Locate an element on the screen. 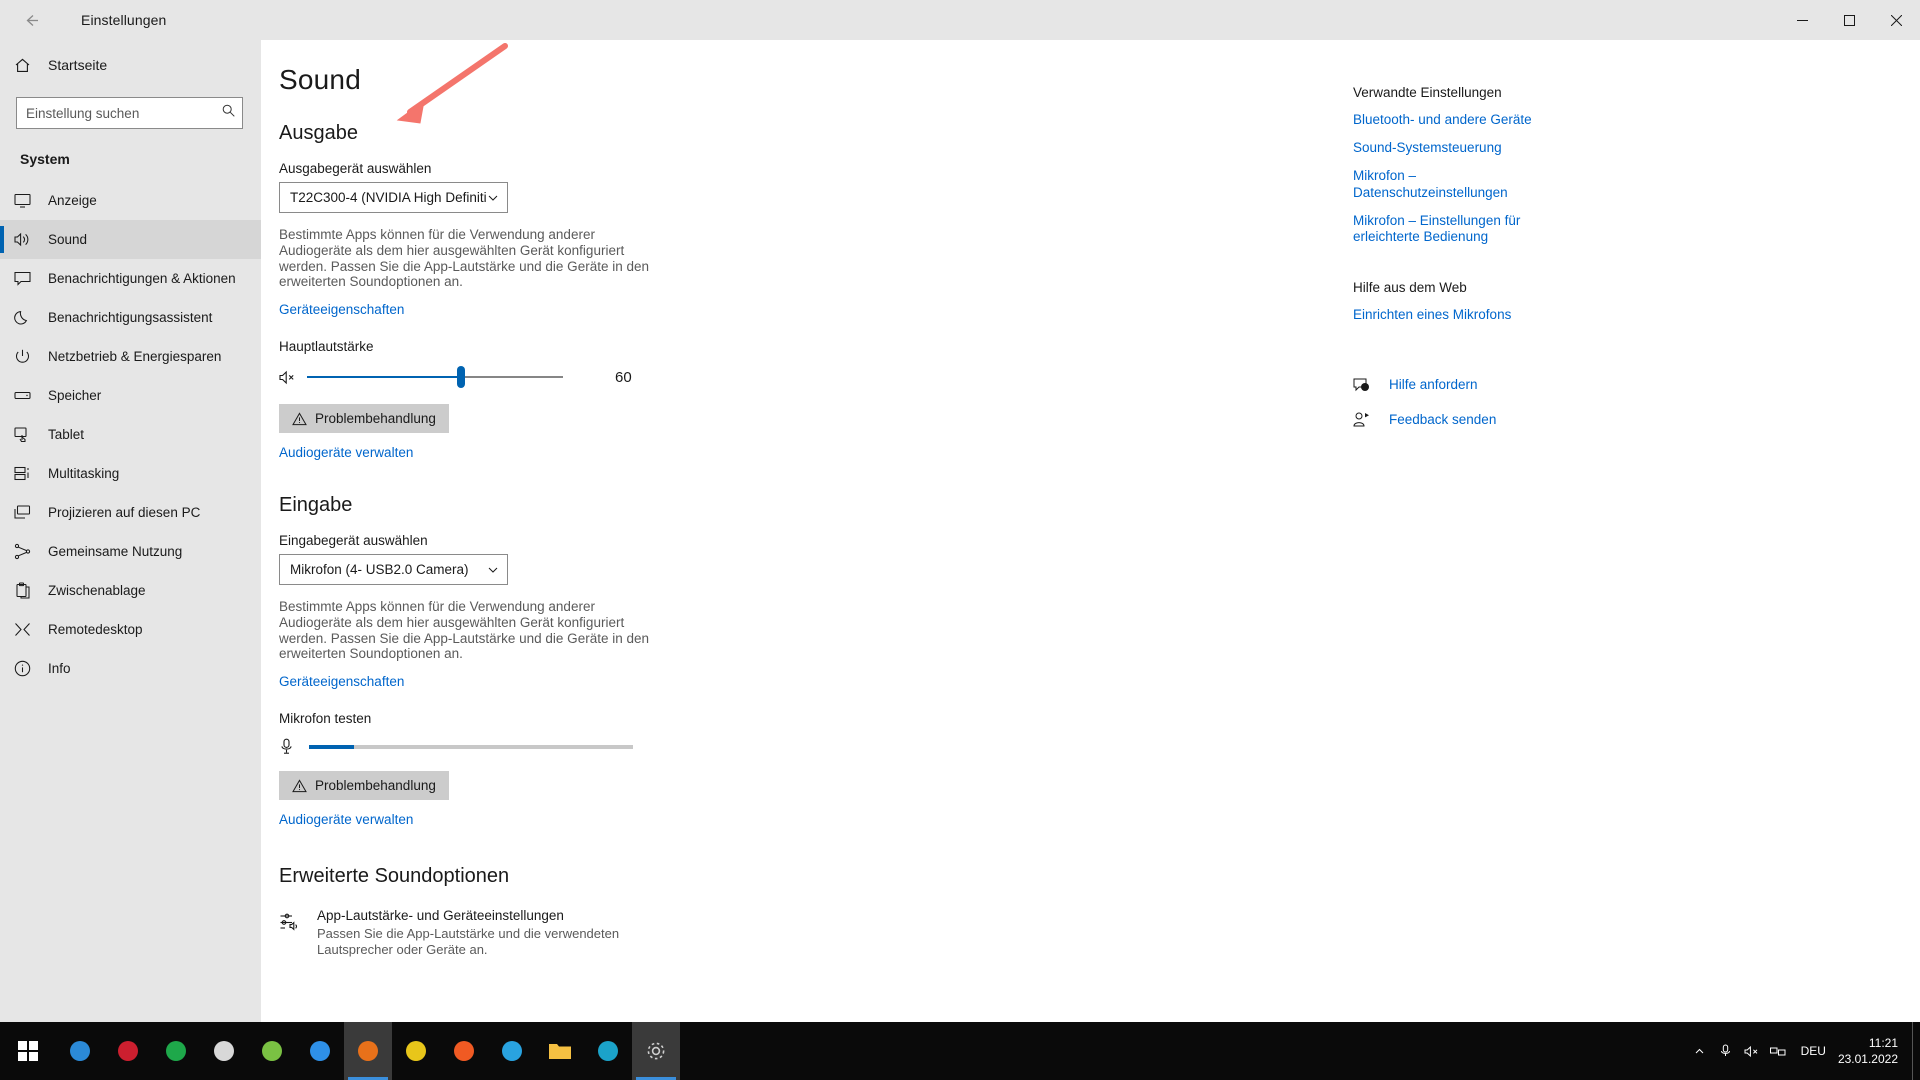 This screenshot has height=1080, width=1920. microphone-tray-icon is located at coordinates (1726, 1051).